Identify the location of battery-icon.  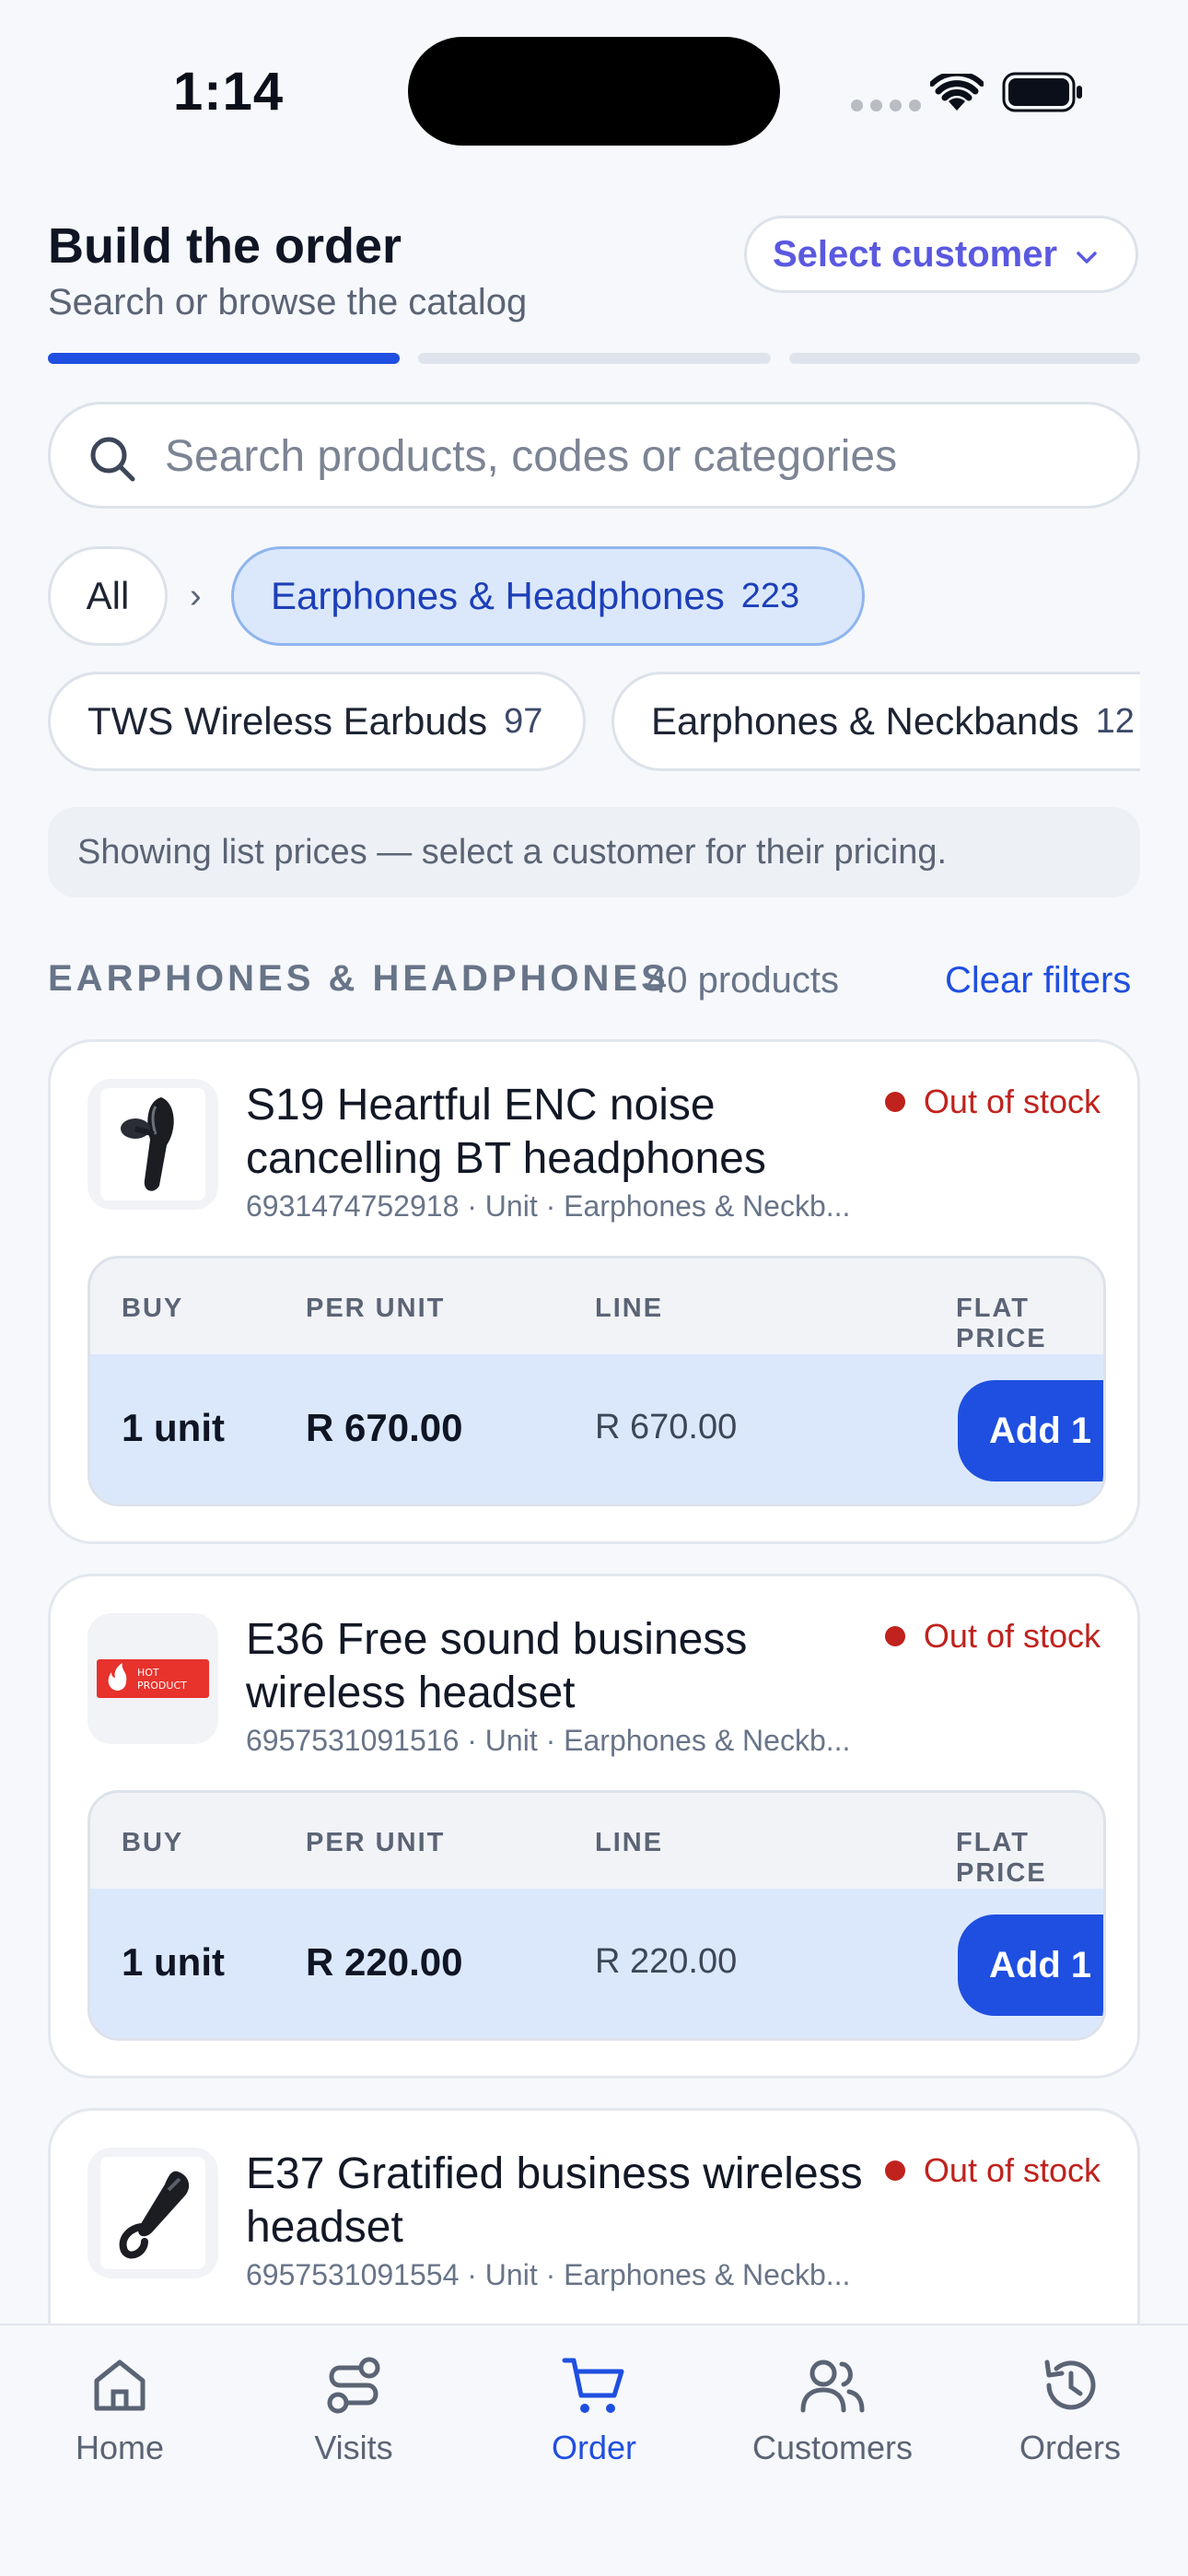
(1042, 92).